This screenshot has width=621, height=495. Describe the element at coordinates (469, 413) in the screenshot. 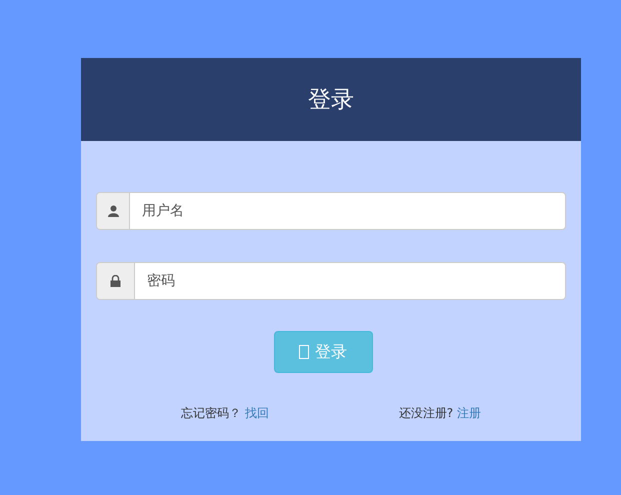

I see `register-link: 注册` at that location.